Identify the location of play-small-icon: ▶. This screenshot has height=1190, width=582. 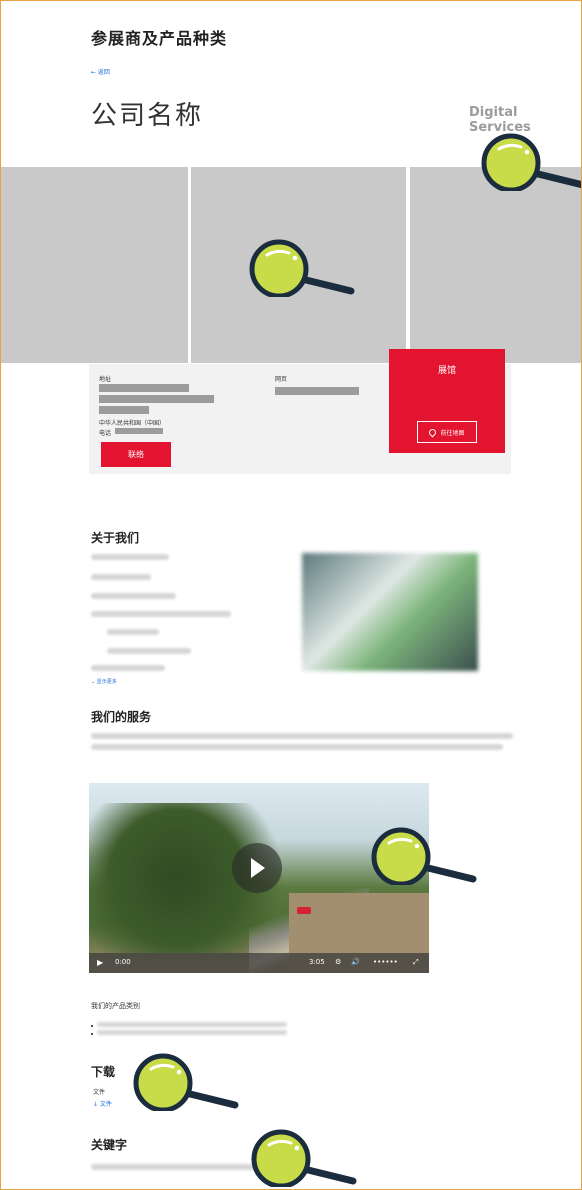
(100, 962).